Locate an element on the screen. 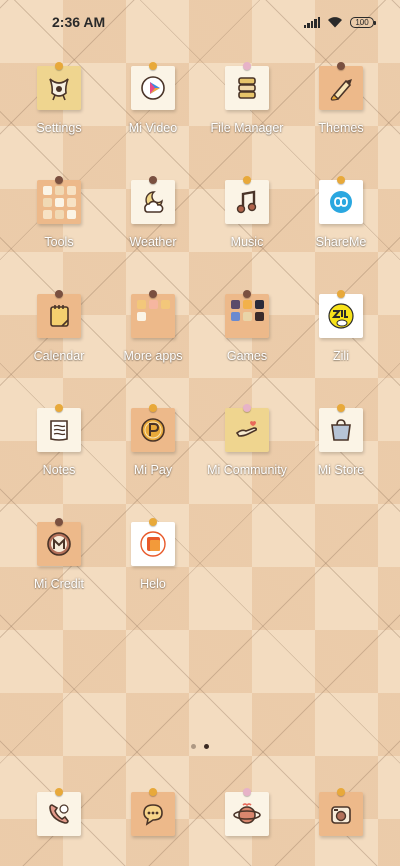 The height and width of the screenshot is (866, 400). app-games-folder: Games is located at coordinates (247, 345).